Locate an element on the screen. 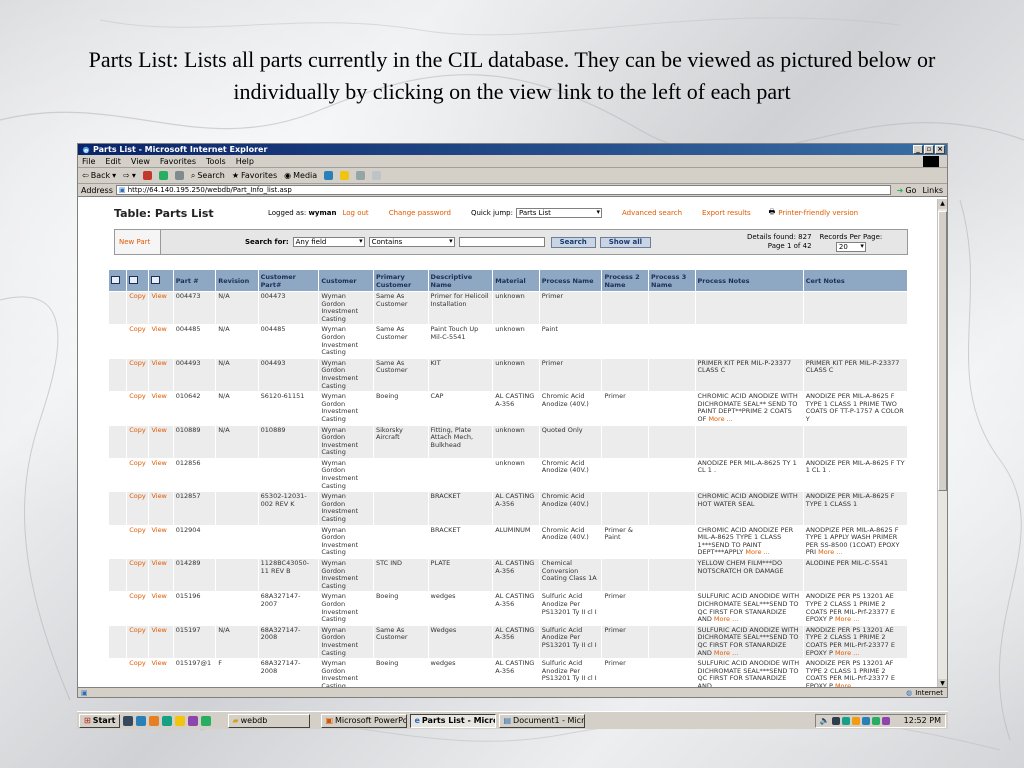 This screenshot has width=1024, height=768. search-button: Search is located at coordinates (573, 242).